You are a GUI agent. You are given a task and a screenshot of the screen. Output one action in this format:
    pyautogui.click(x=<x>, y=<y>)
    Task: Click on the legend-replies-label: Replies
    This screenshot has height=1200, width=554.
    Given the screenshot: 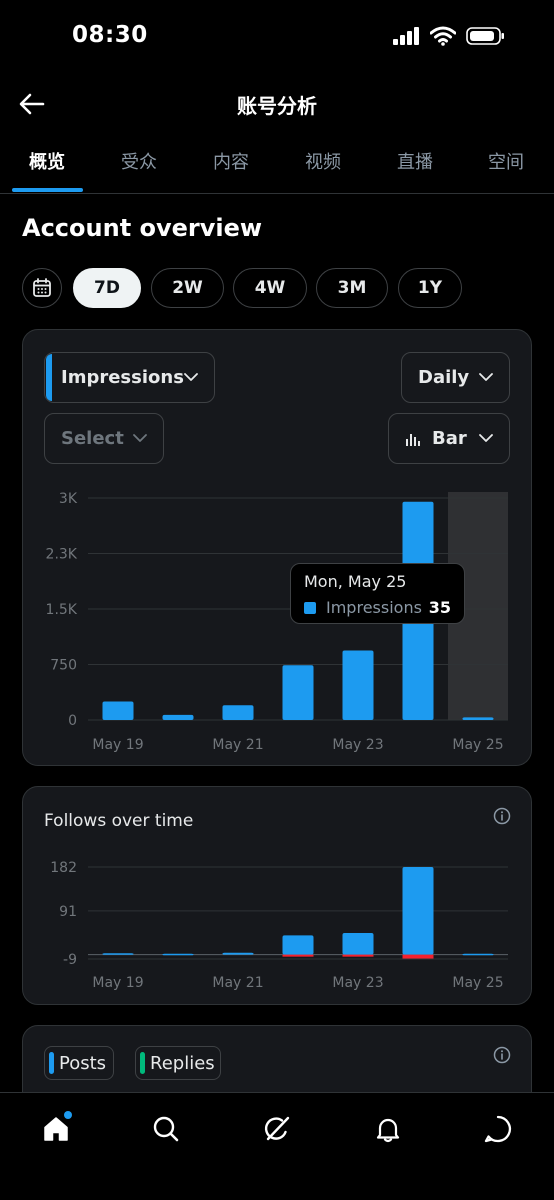 What is the action you would take?
    pyautogui.click(x=182, y=1063)
    